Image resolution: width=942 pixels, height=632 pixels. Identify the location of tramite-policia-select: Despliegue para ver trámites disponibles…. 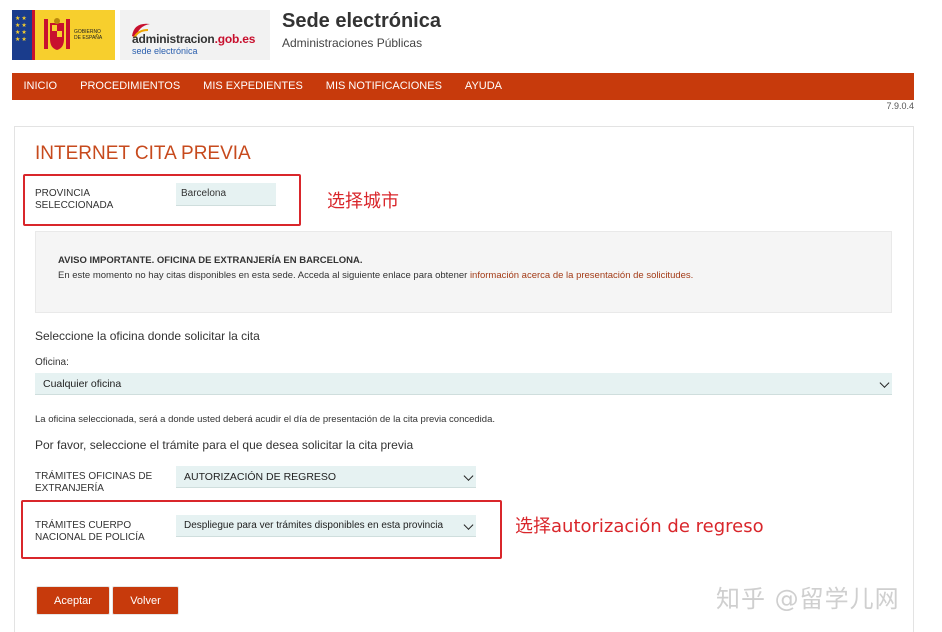
(326, 526).